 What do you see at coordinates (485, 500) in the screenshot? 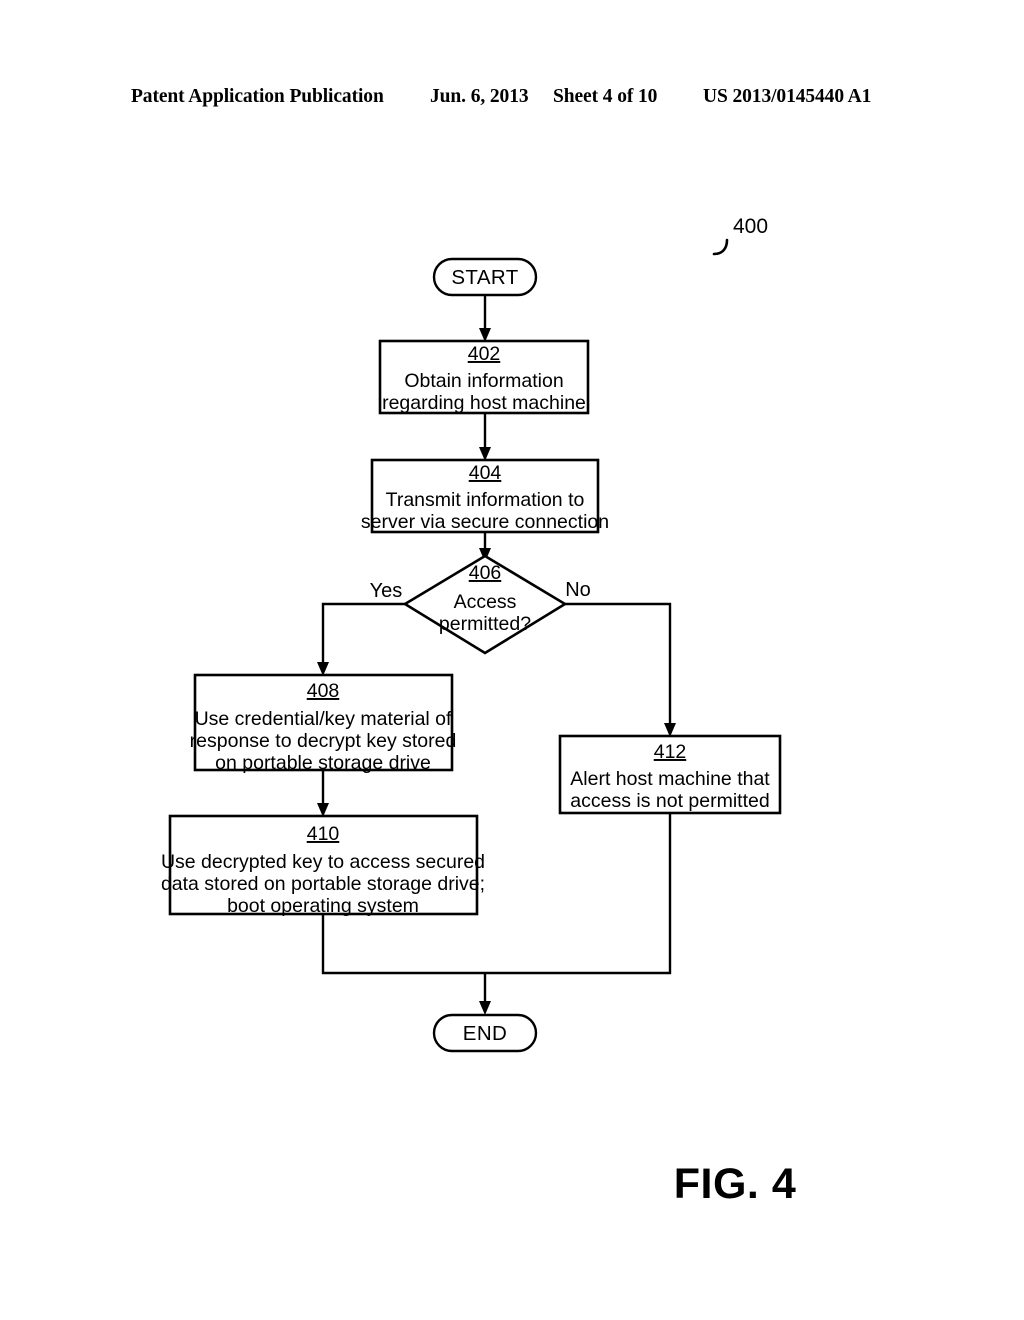
I see `process-404-line-1: Transmit information to` at bounding box center [485, 500].